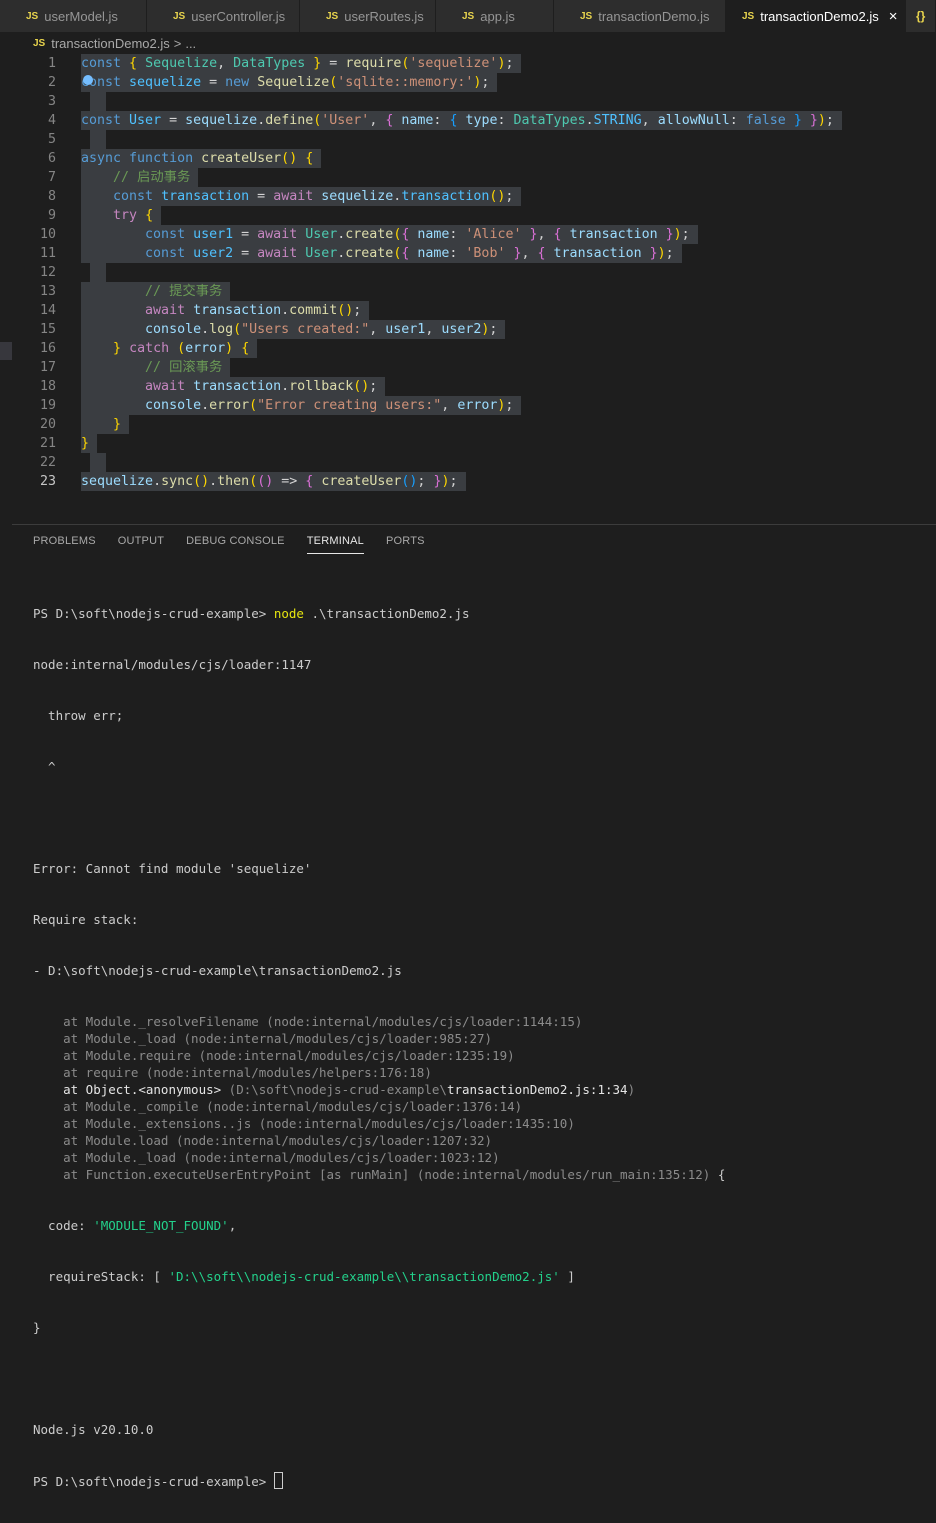 The width and height of the screenshot is (936, 1523). What do you see at coordinates (47, 424) in the screenshot?
I see `line-number: 20` at bounding box center [47, 424].